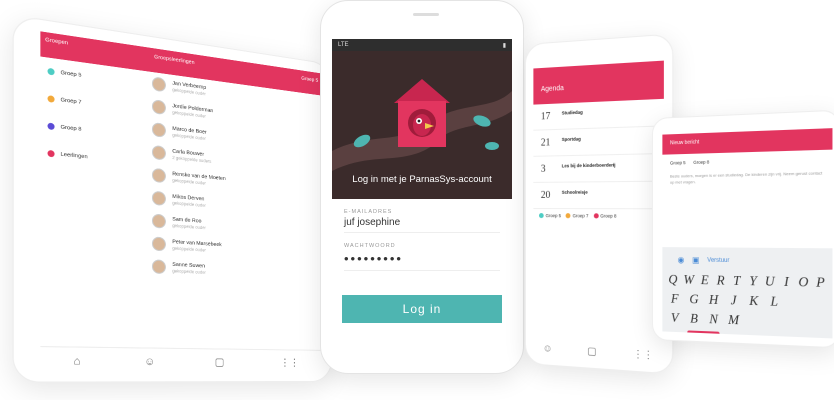  What do you see at coordinates (714, 299) in the screenshot?
I see `keyboard-key: H` at bounding box center [714, 299].